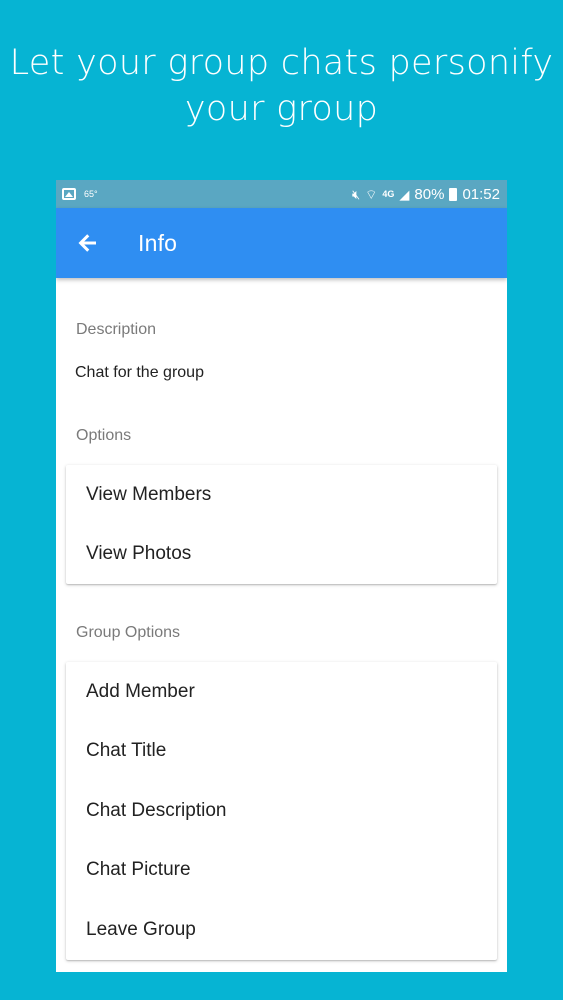  I want to click on options-card: View Members View Photos, so click(281, 524).